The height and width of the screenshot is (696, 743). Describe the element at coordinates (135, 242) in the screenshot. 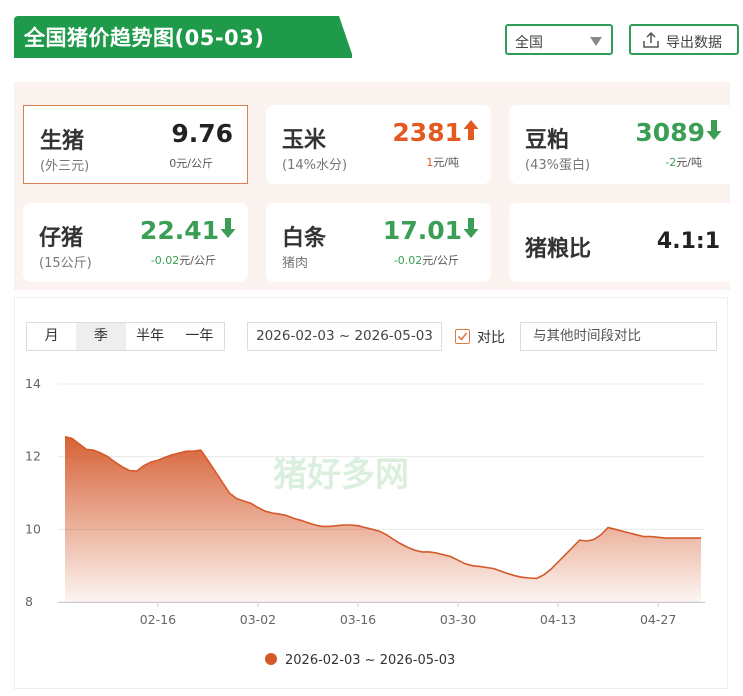

I see `price-card-piglet: 仔猪 (15公斤) 22.41 -0.02元/公斤` at that location.